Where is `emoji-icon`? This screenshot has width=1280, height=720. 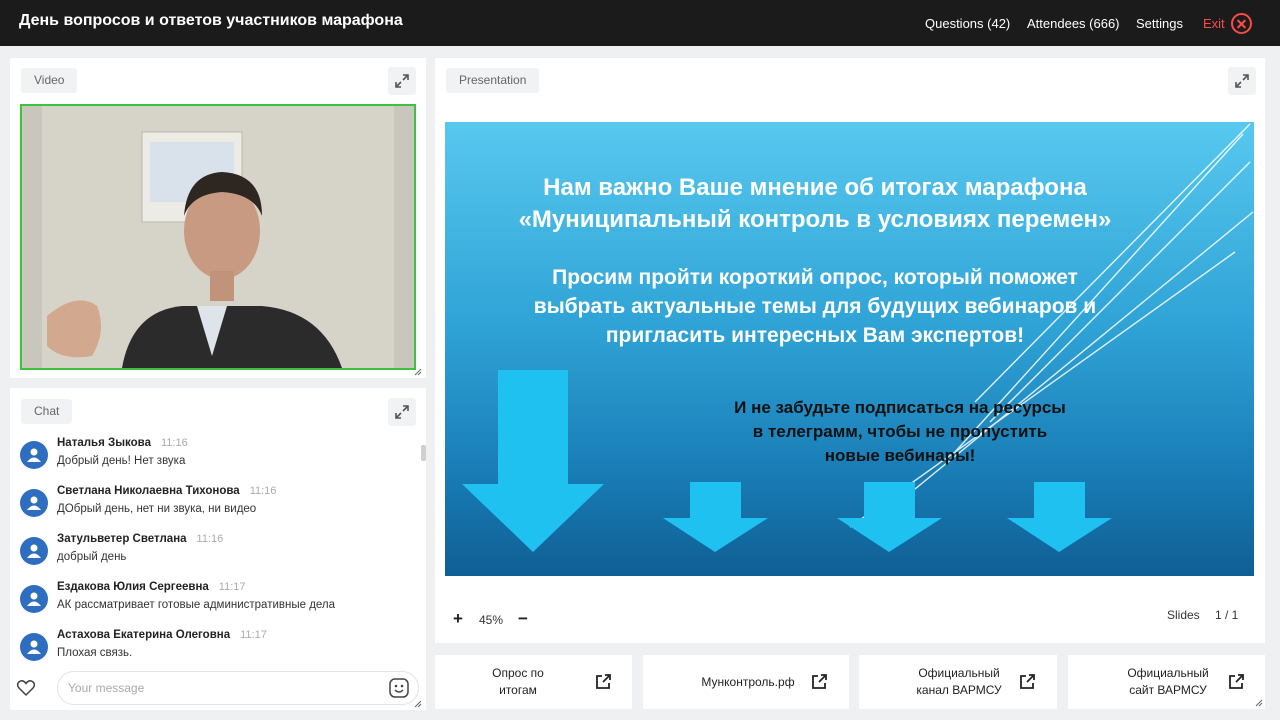 emoji-icon is located at coordinates (399, 688).